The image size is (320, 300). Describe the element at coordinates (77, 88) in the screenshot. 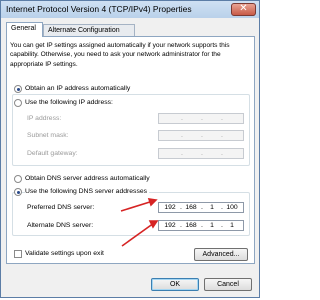

I see `obtain-ip-auto-label: Obtain an IP address automatically` at that location.